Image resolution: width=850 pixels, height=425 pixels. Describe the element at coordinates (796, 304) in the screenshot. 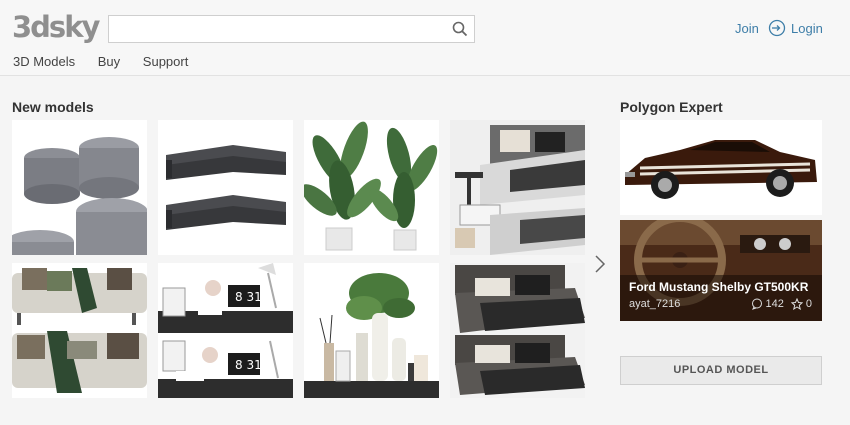

I see `star-icon` at that location.